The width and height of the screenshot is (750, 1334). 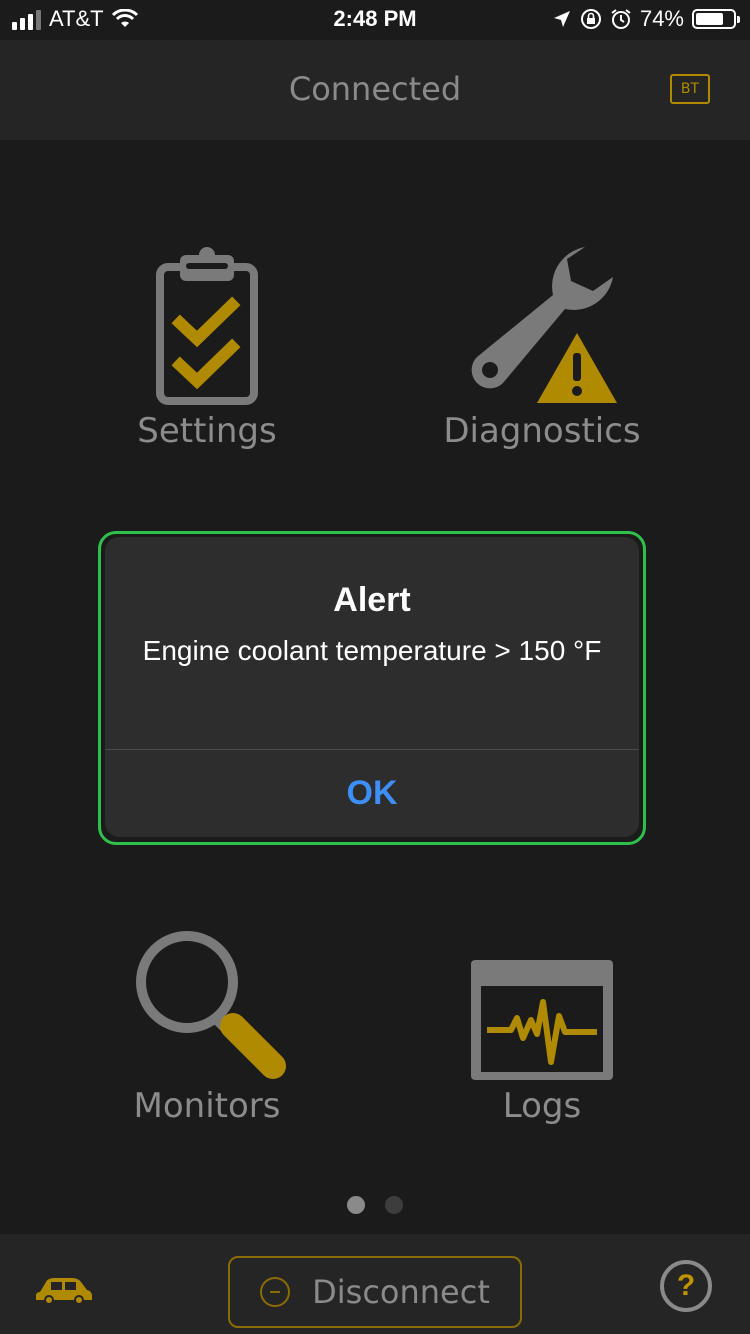 I want to click on diagnostics-icon-box, so click(x=542, y=320).